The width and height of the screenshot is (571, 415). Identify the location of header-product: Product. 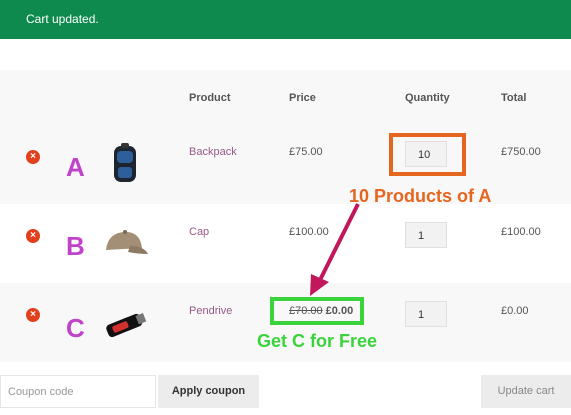
(210, 98).